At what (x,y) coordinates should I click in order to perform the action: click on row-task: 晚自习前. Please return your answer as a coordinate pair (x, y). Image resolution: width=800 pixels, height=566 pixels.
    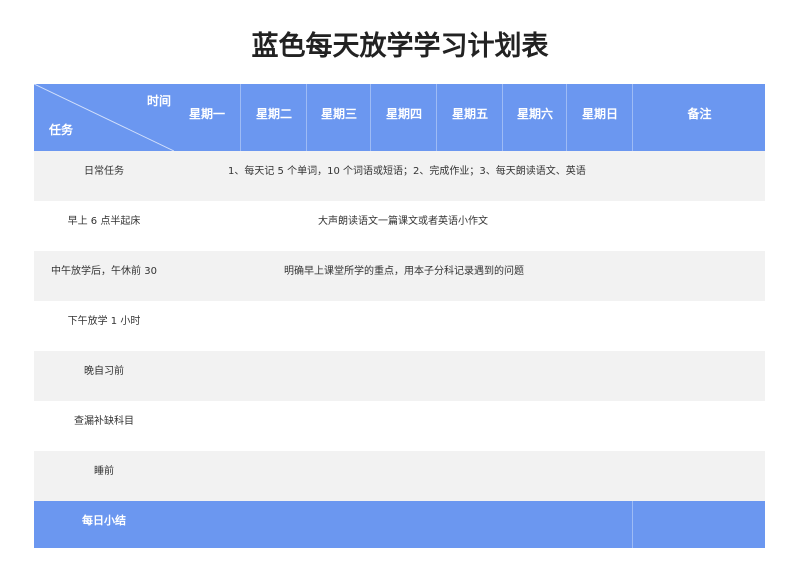
    Looking at the image, I should click on (104, 371).